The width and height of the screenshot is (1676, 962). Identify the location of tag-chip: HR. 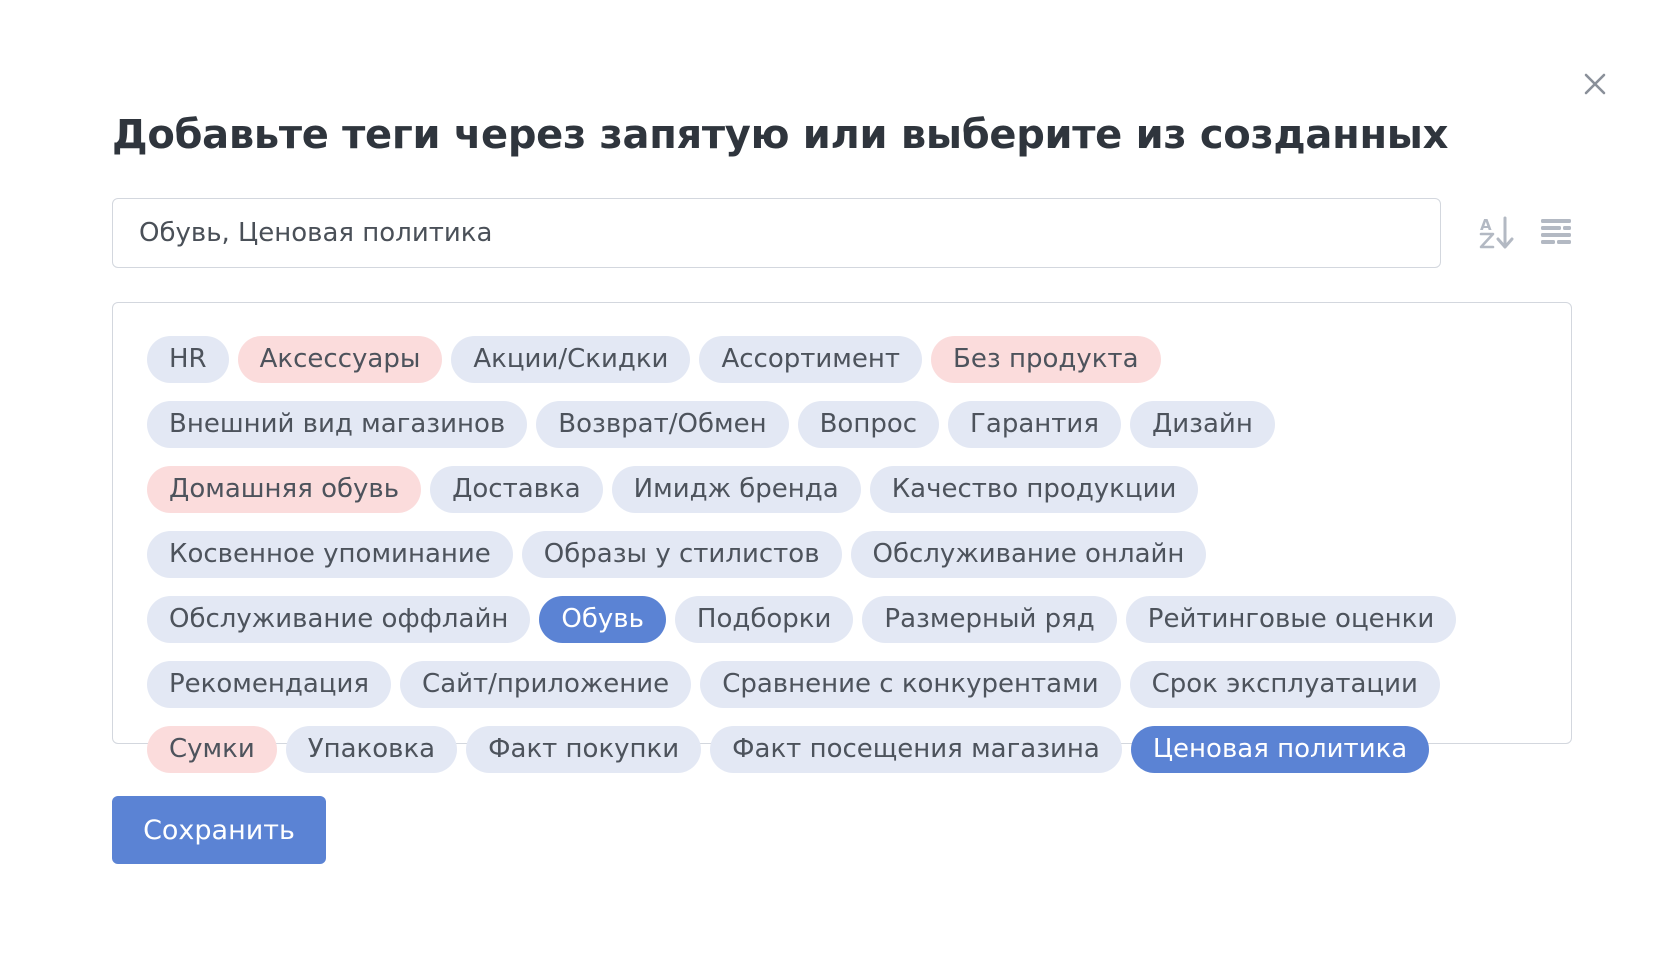
(188, 359).